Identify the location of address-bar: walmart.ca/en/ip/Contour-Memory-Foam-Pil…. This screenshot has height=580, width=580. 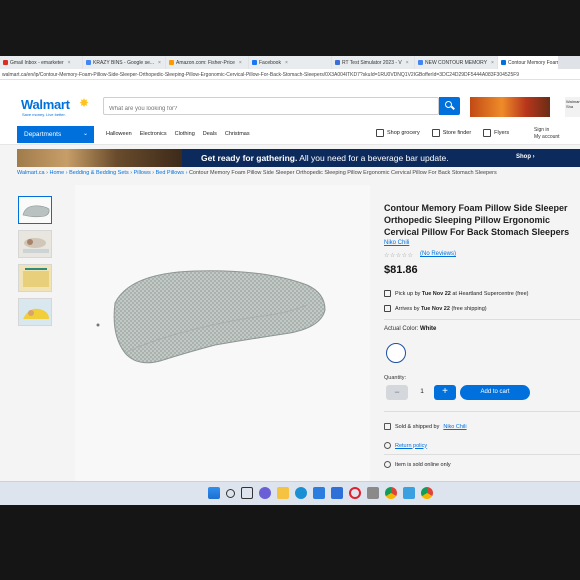
(290, 74).